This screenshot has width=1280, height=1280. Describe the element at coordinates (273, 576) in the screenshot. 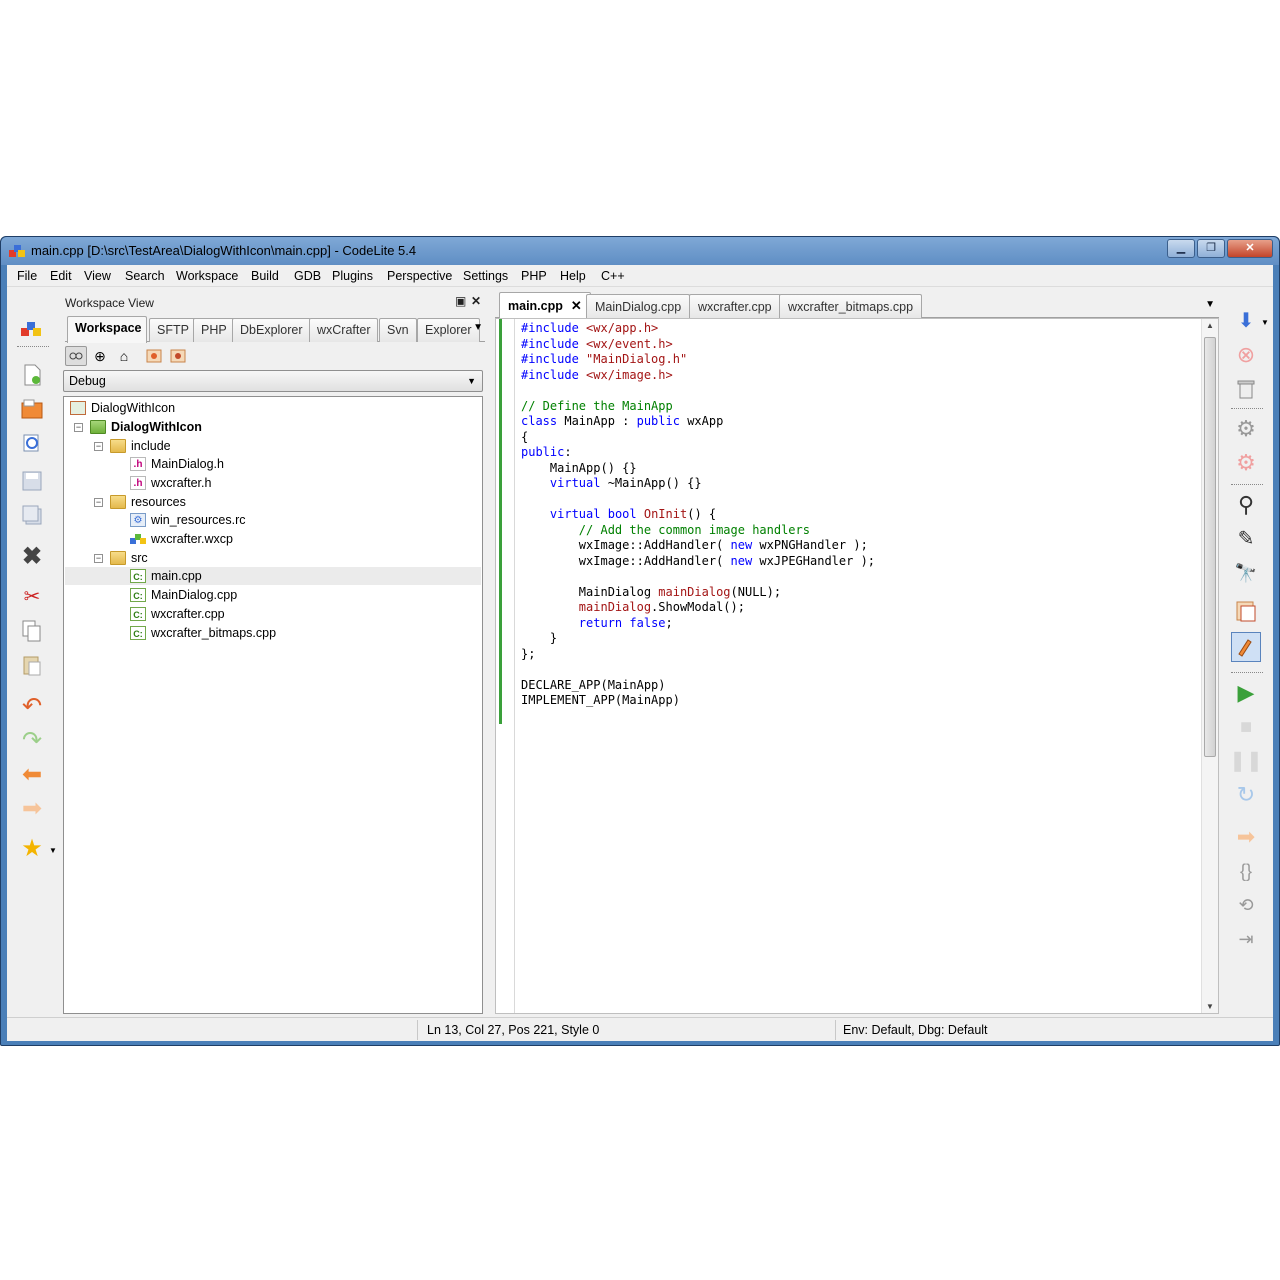

I see `tree-file-main-cpp: C: main.cpp` at that location.